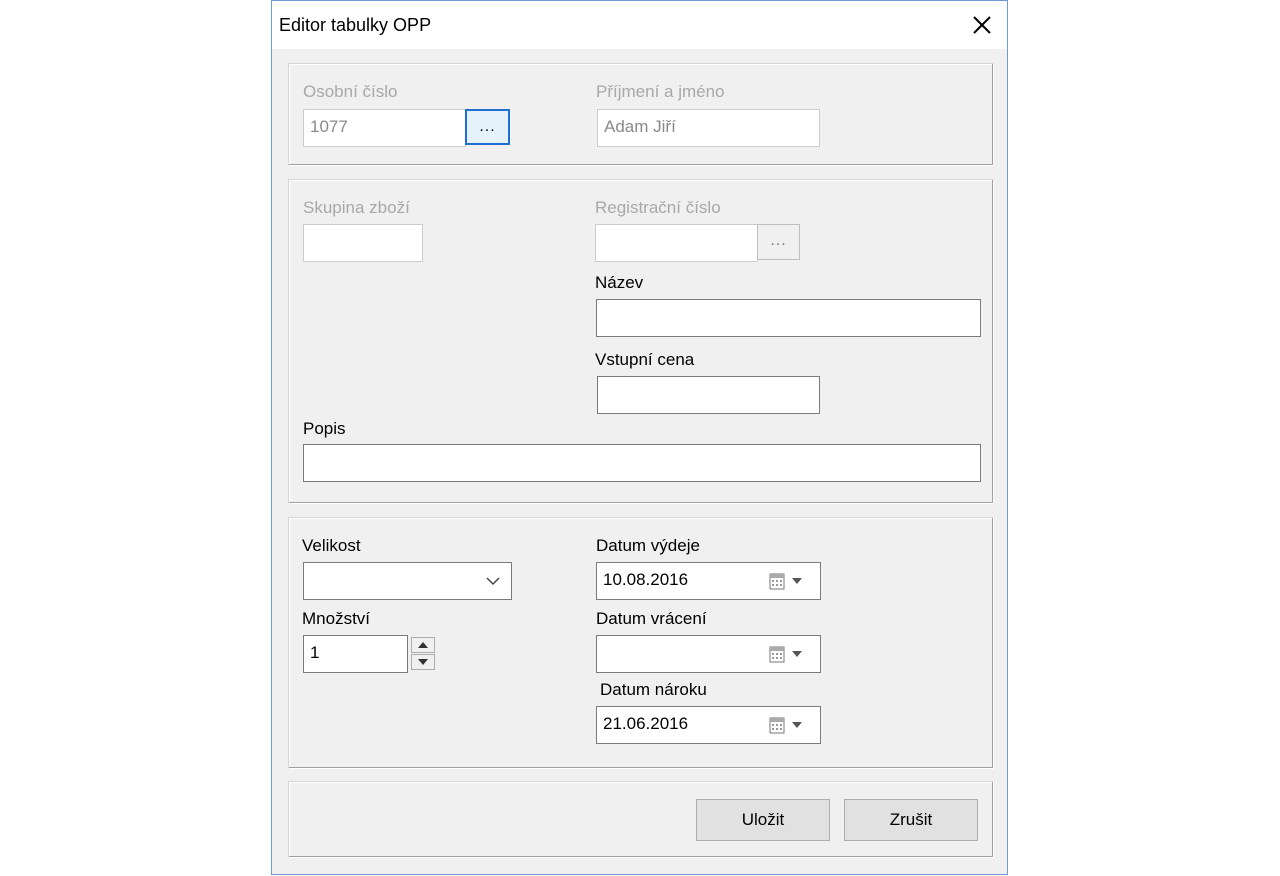 The image size is (1280, 876). What do you see at coordinates (763, 820) in the screenshot?
I see `save-button: Uložit` at bounding box center [763, 820].